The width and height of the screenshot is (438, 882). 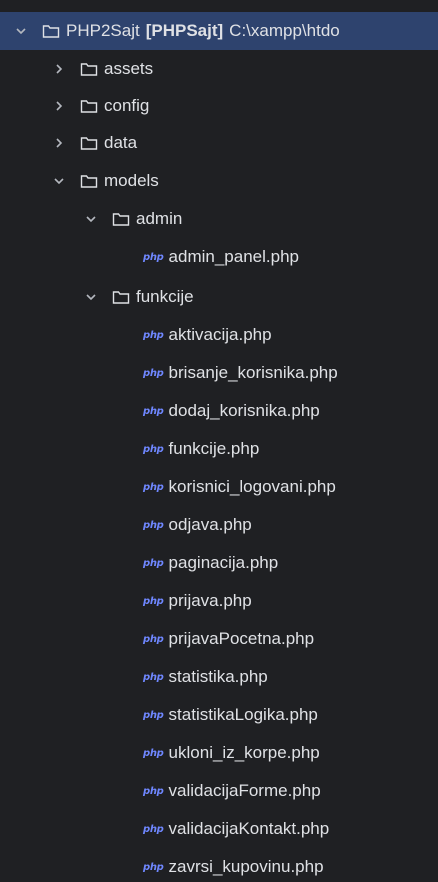 I want to click on tree-row-file: php validacijaForme.php, so click(x=219, y=791).